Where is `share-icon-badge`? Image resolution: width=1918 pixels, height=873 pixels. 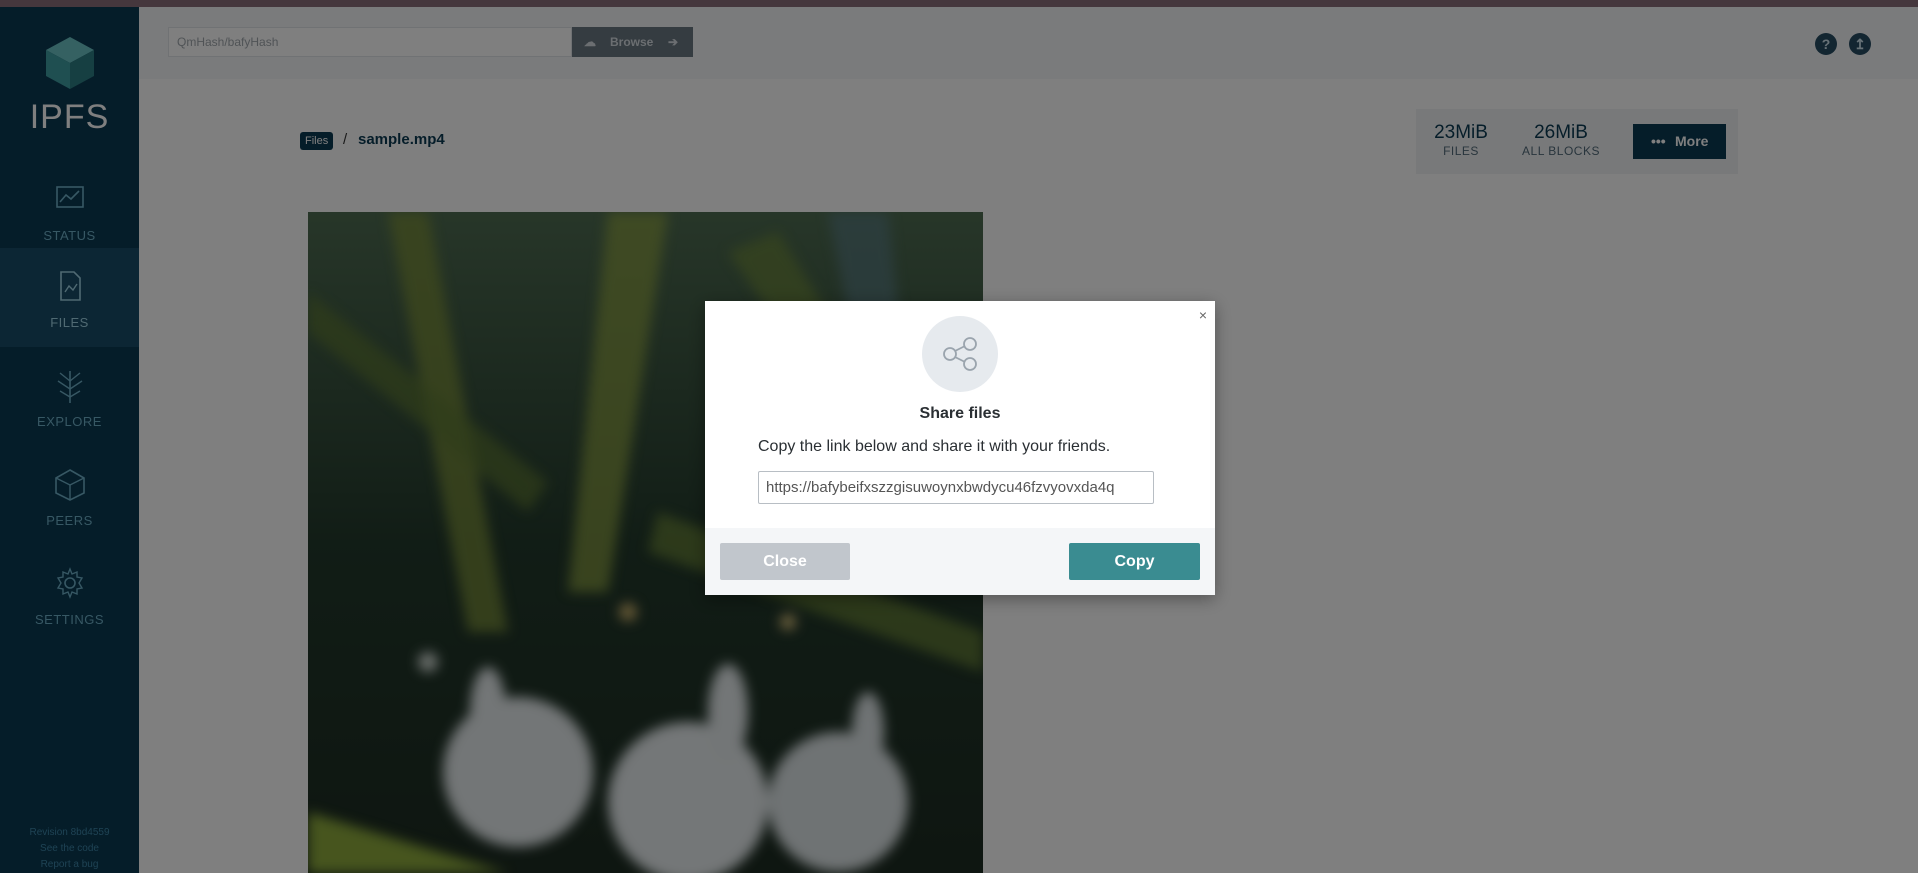
share-icon-badge is located at coordinates (960, 354).